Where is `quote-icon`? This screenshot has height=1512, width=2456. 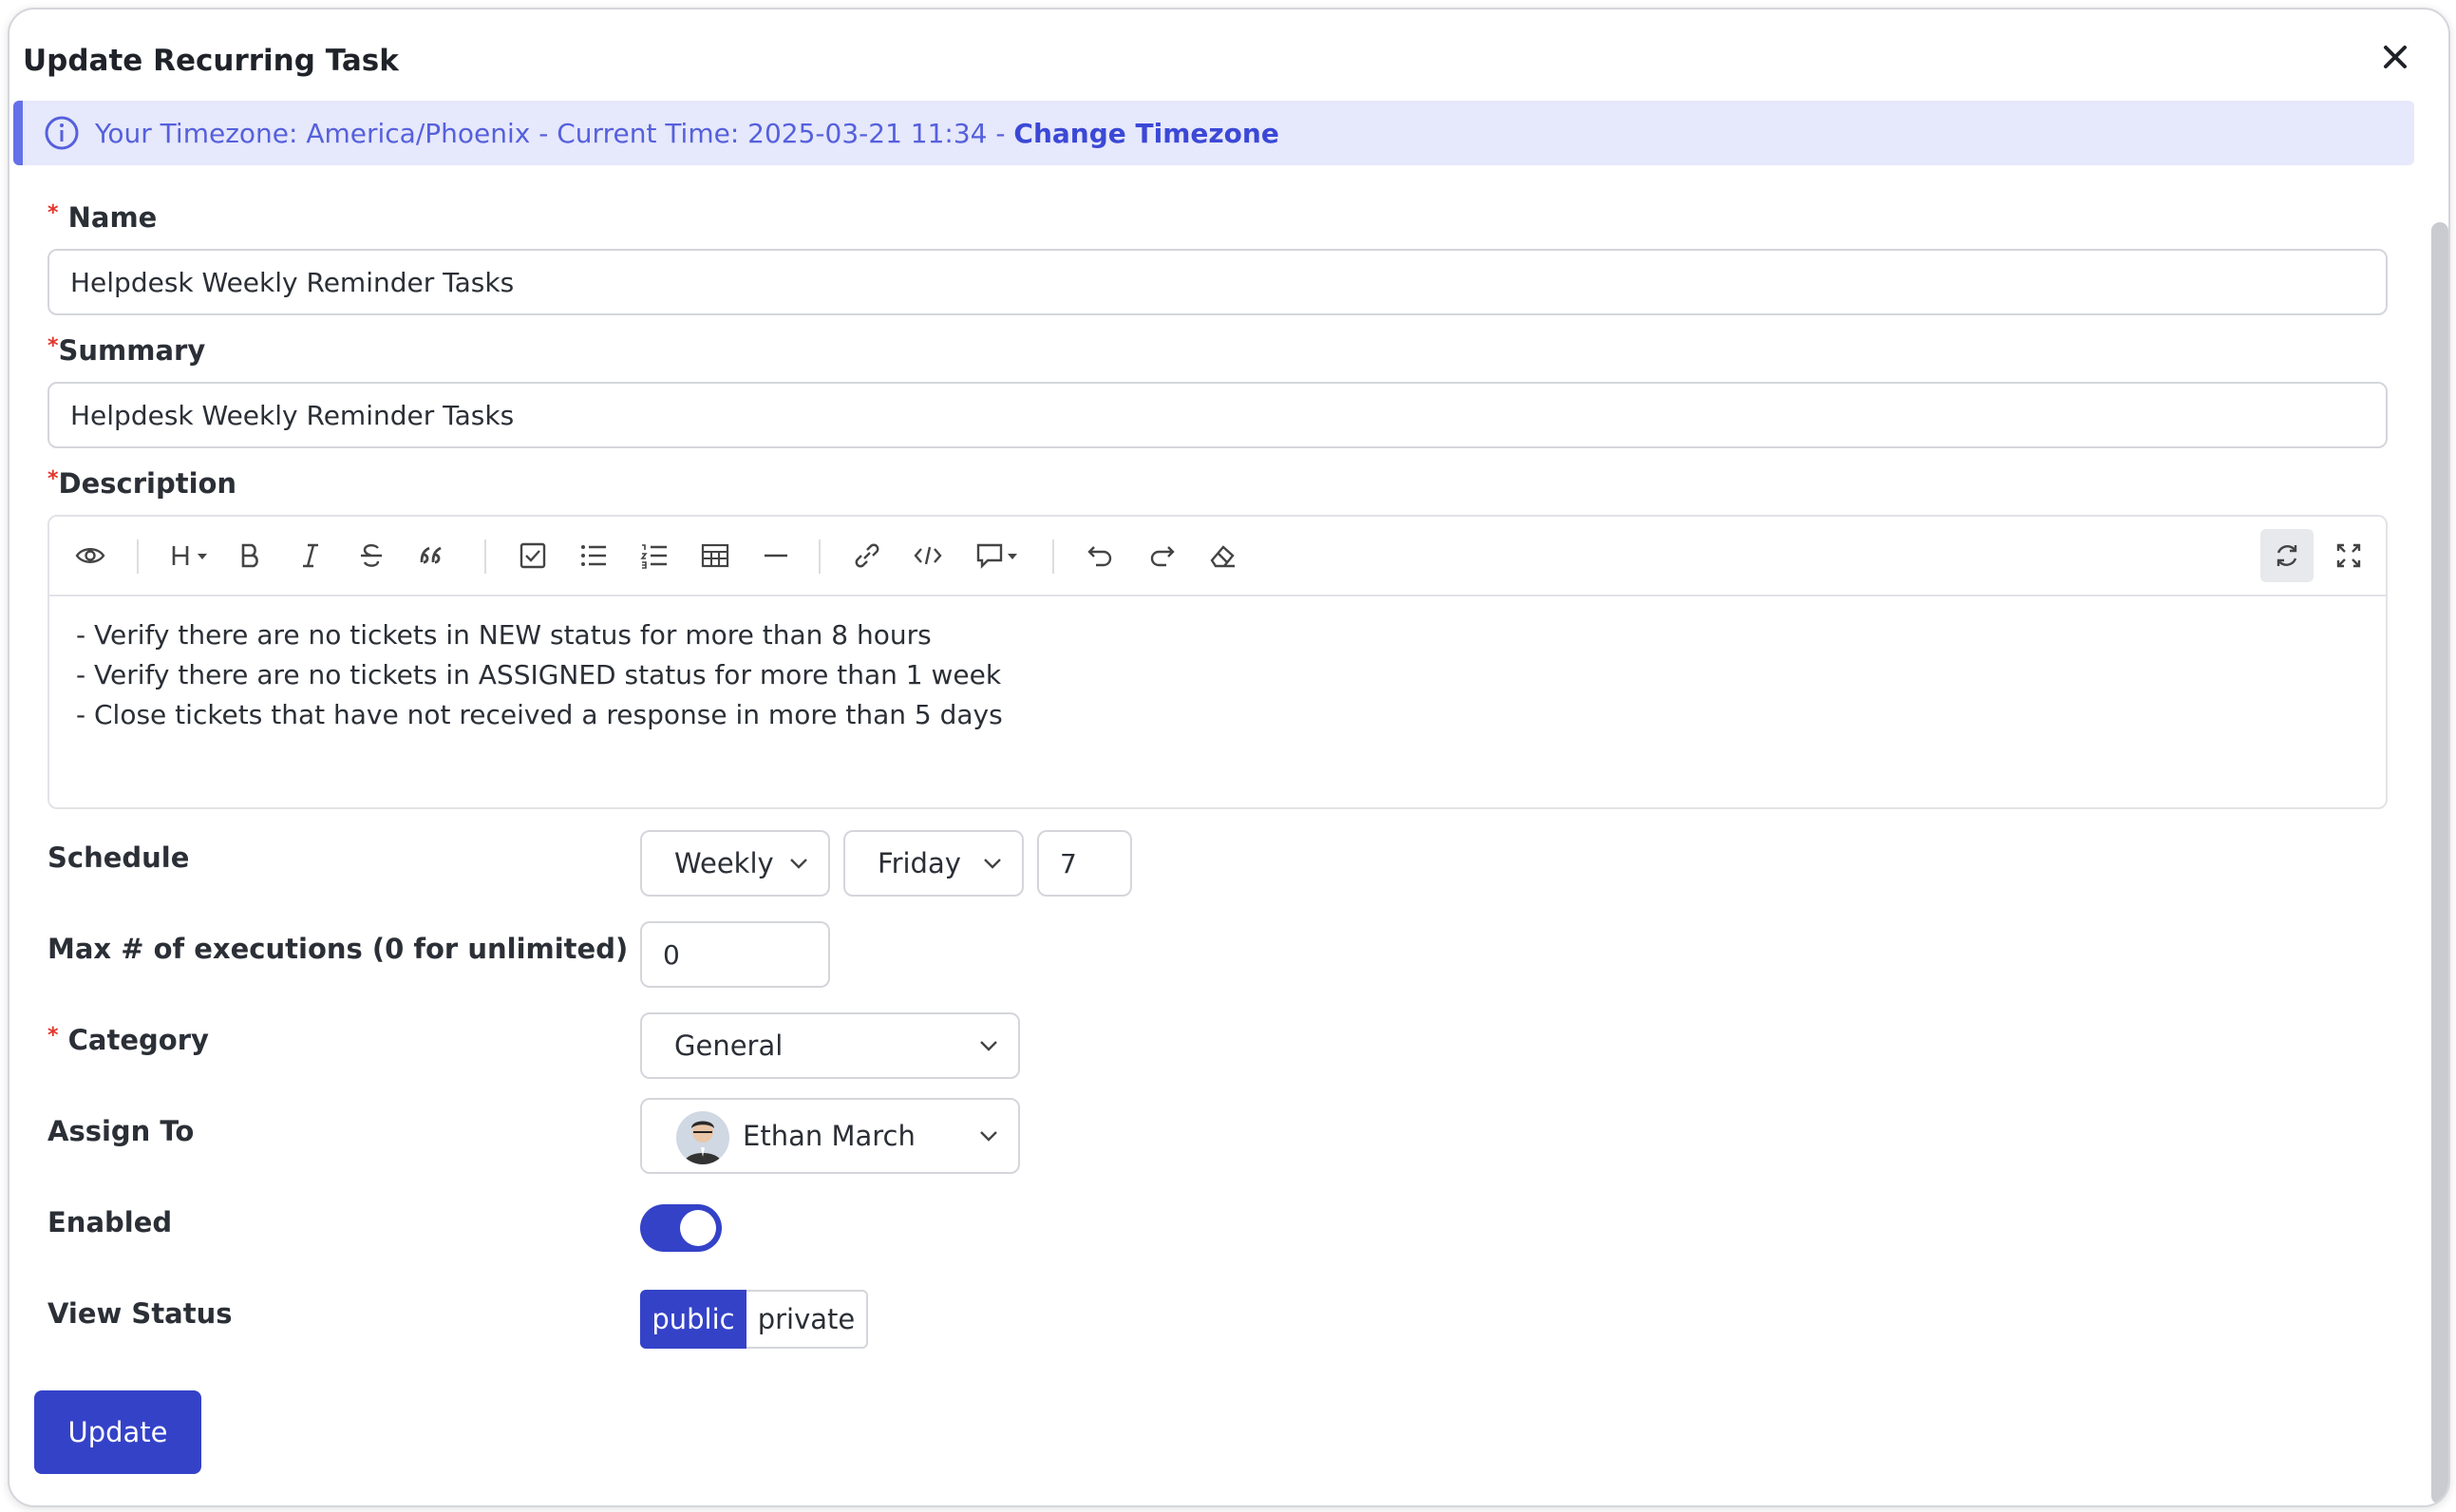
quote-icon is located at coordinates (432, 556).